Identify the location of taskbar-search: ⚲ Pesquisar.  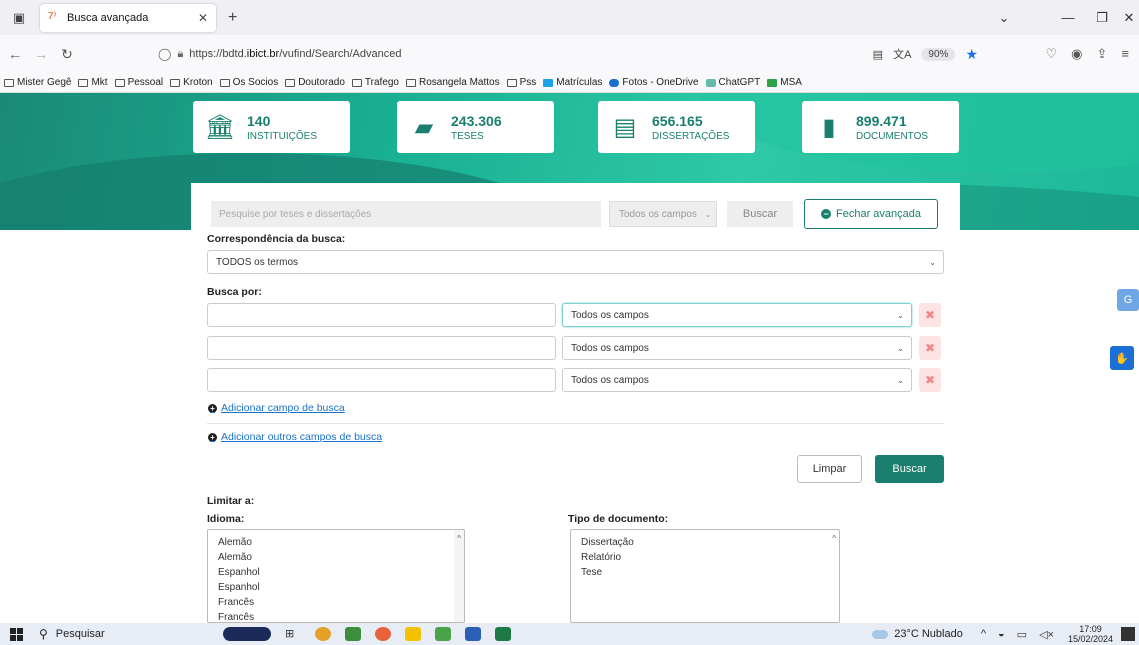
(124, 634).